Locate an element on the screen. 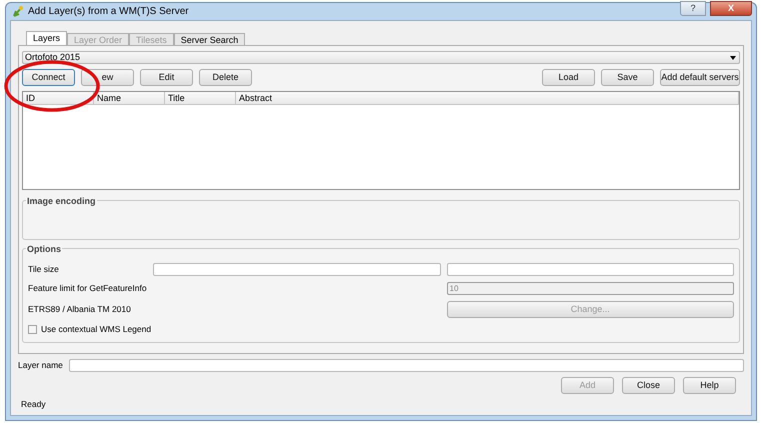  field-label: Feature limit for GetFeatureInfo is located at coordinates (87, 289).